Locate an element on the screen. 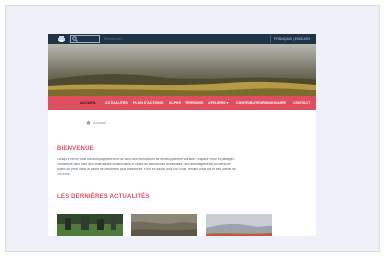 This screenshot has width=386, height=259. search-icon is located at coordinates (75, 39).